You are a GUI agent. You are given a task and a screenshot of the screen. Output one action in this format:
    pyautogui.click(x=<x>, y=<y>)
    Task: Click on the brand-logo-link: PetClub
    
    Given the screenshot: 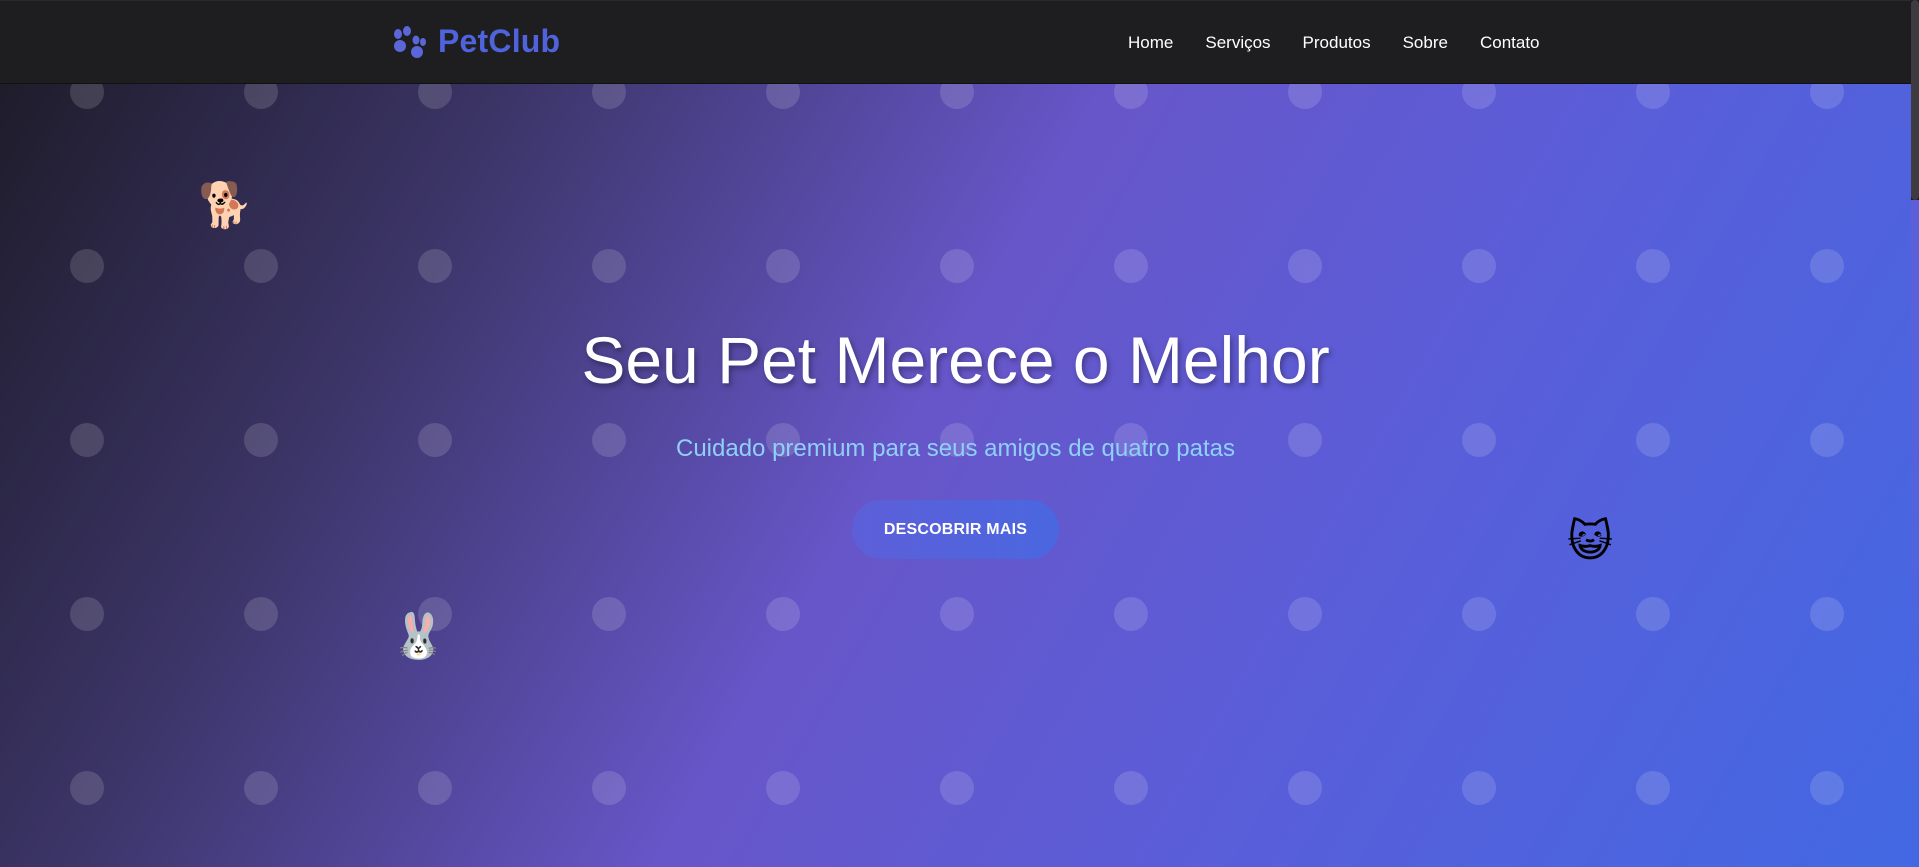 What is the action you would take?
    pyautogui.click(x=475, y=41)
    